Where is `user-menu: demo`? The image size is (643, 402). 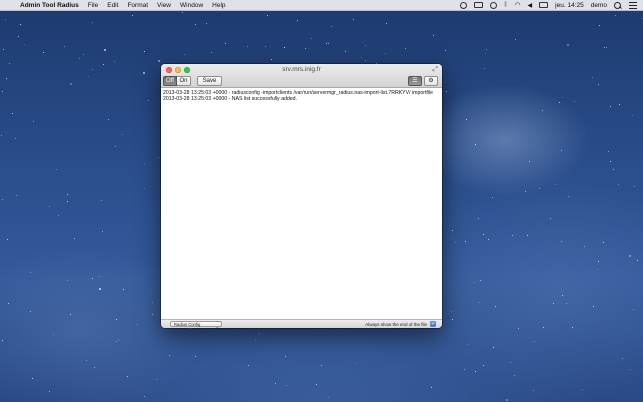 user-menu: demo is located at coordinates (599, 5).